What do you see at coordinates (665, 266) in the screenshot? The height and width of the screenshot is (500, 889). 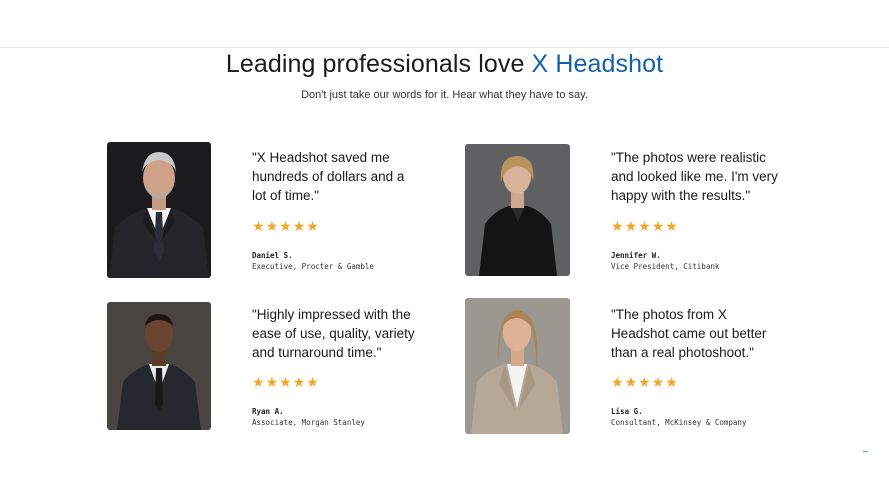 I see `testimonial-role-jennifer: Vice President, Citibank` at bounding box center [665, 266].